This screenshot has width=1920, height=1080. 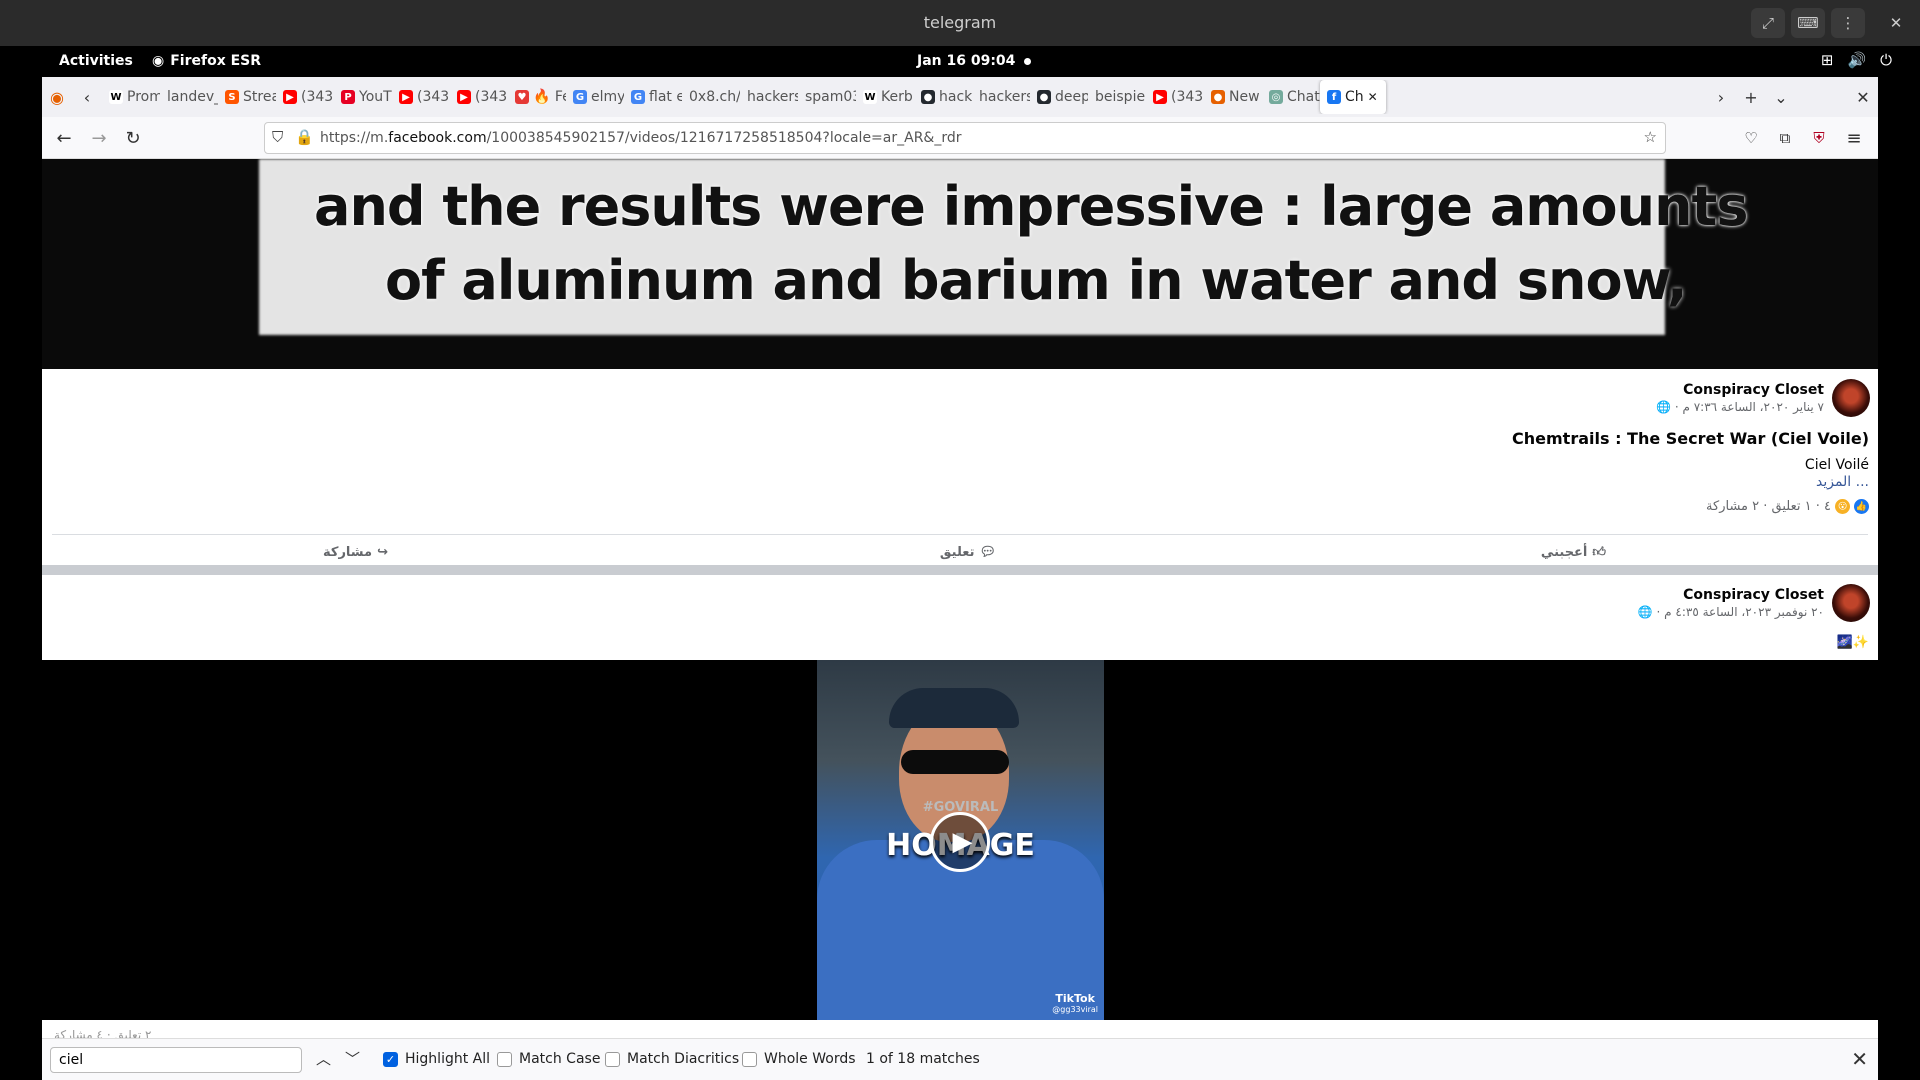 I want to click on match-case-checkbox: Match Case, so click(x=548, y=1059).